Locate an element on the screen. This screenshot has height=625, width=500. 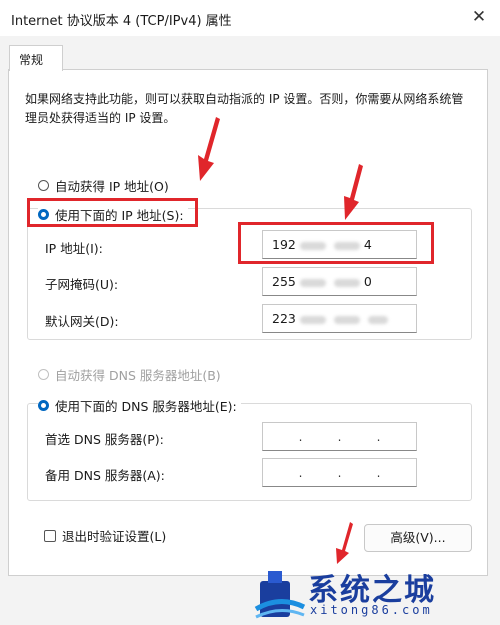
radio-auto-dns: 自动获得 DNS 服务器地址(B) is located at coordinates (129, 374).